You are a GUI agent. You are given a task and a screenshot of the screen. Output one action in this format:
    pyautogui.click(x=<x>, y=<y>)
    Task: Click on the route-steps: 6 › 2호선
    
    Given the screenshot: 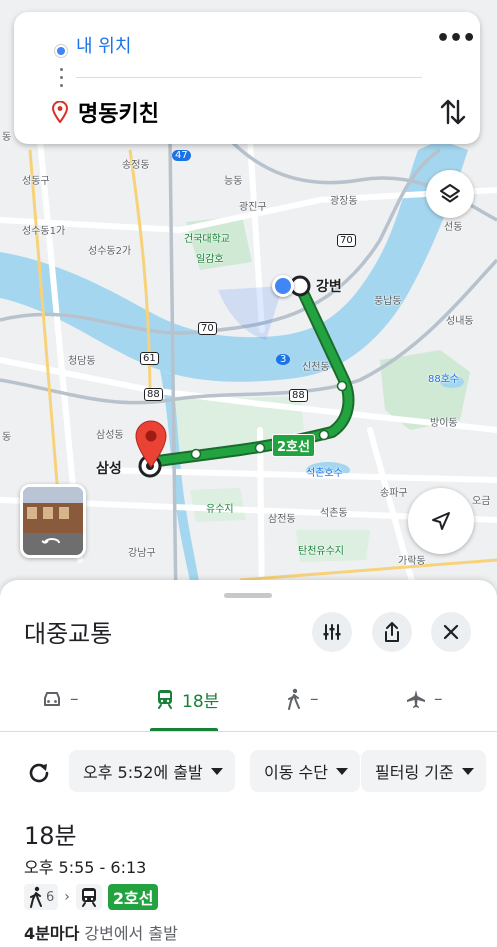 What is the action you would take?
    pyautogui.click(x=91, y=897)
    